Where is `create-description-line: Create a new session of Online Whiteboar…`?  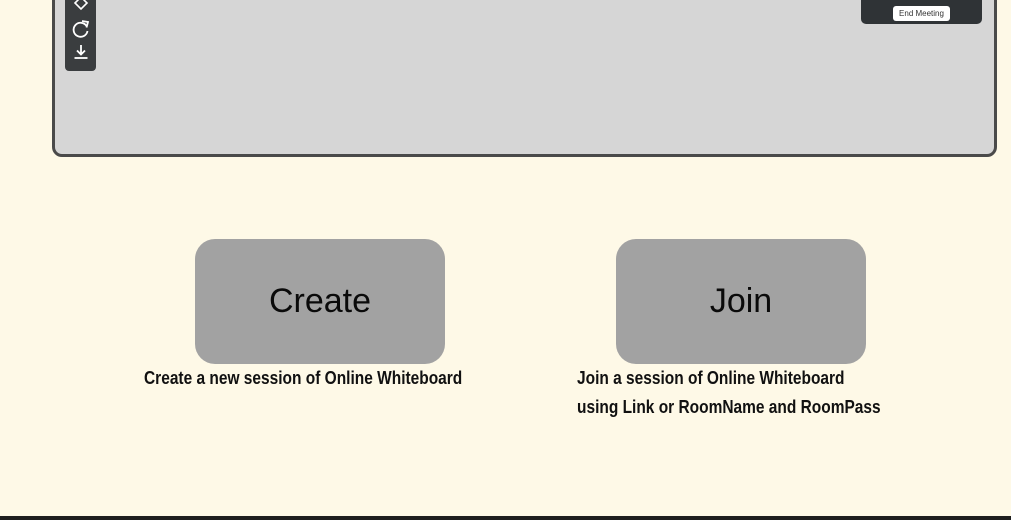 create-description-line: Create a new session of Online Whiteboar… is located at coordinates (303, 378).